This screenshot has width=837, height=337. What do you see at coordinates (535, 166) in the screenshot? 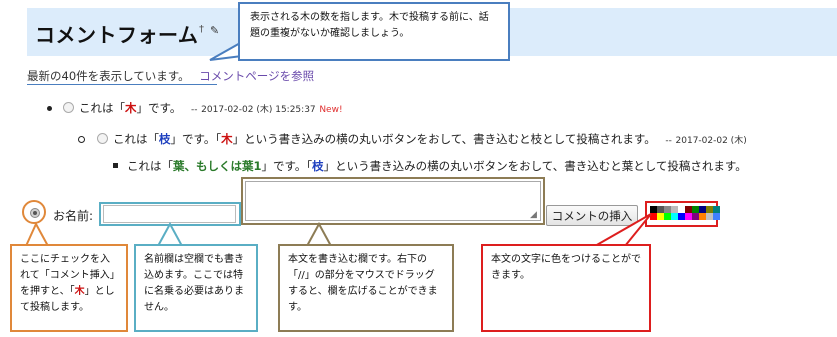
I see `comment-text: 」という書き込みの横の丸いボタンをおして、書き込むと葉として投稿されます。` at bounding box center [535, 166].